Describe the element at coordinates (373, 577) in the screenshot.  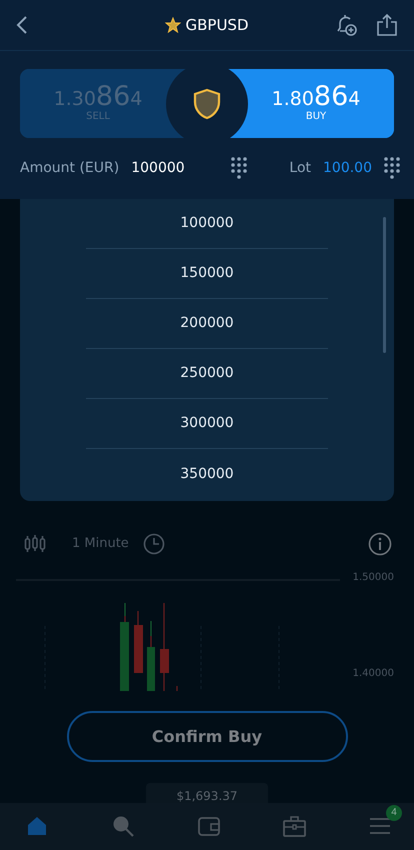
I see `price-axis-label: 1.50000` at that location.